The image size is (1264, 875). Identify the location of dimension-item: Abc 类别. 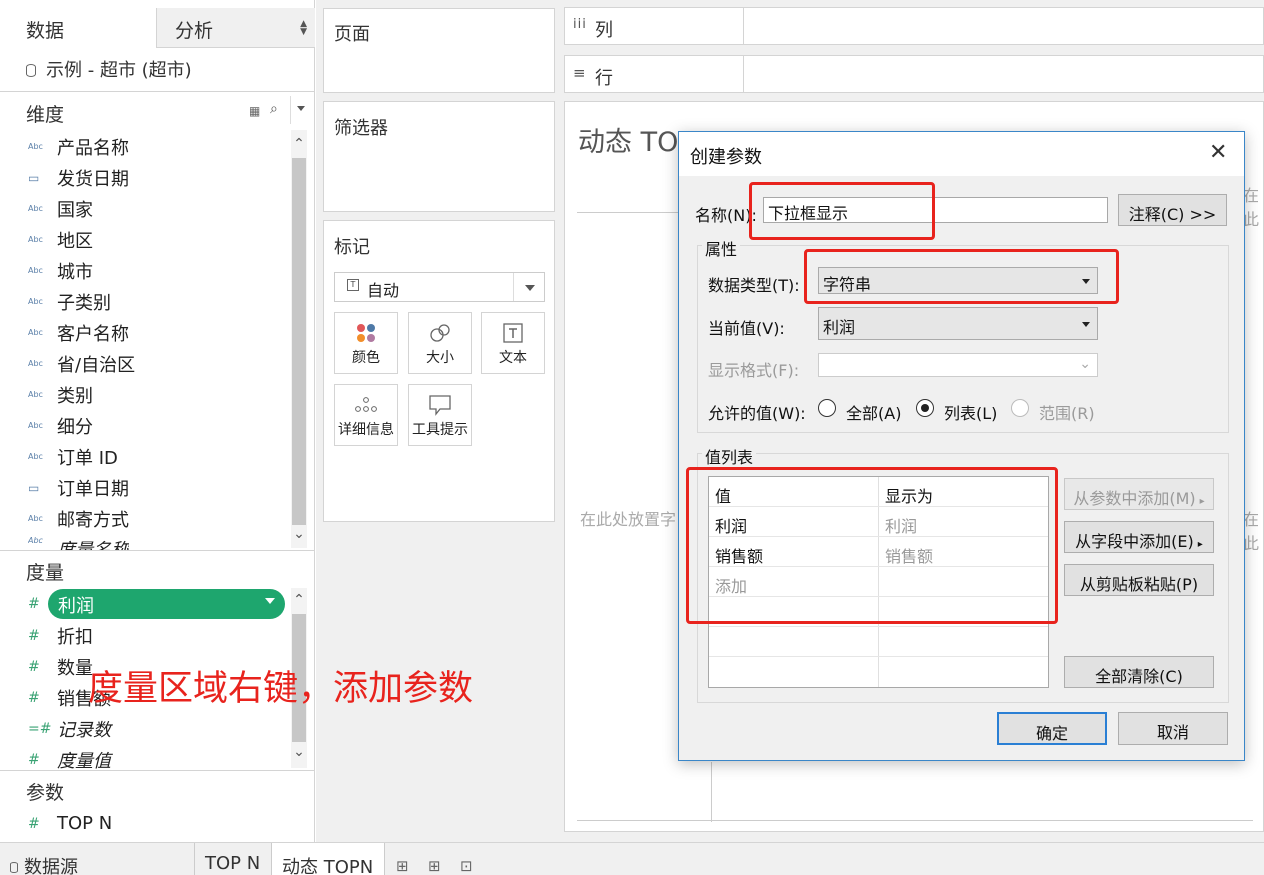
(60, 394).